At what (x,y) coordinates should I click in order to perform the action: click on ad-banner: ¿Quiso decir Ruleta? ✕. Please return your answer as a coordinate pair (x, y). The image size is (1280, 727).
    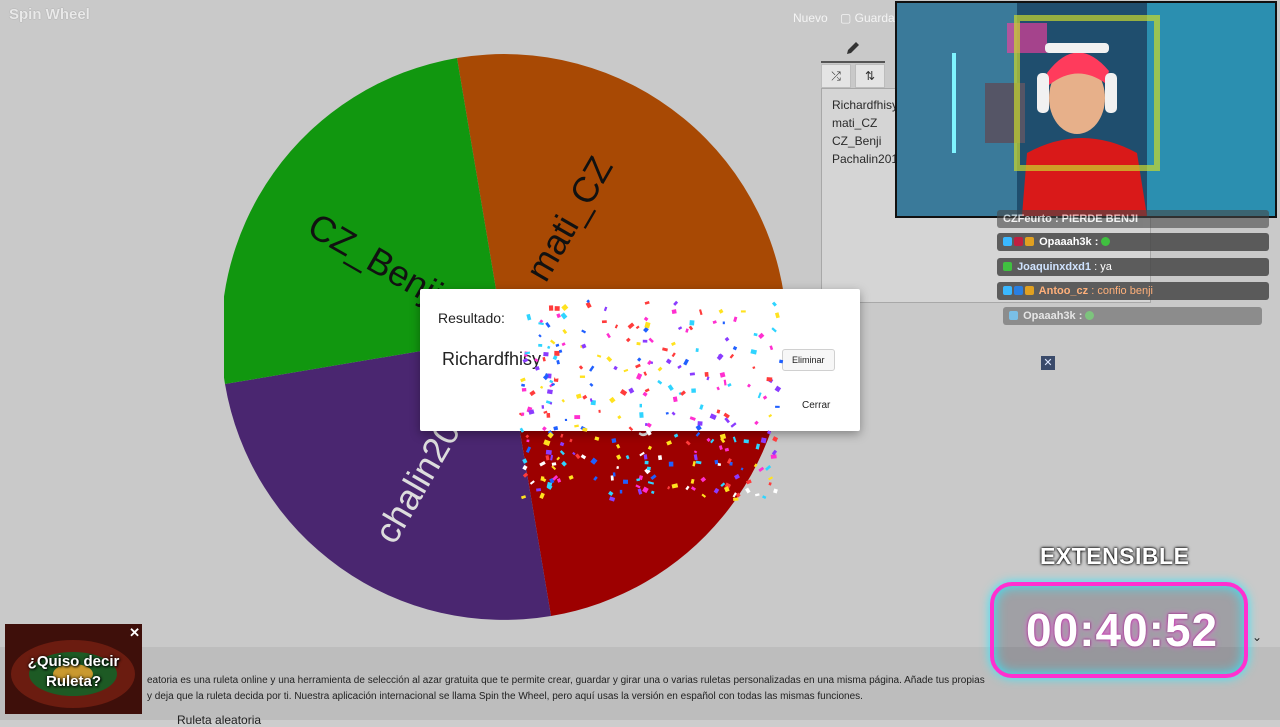
    Looking at the image, I should click on (73, 669).